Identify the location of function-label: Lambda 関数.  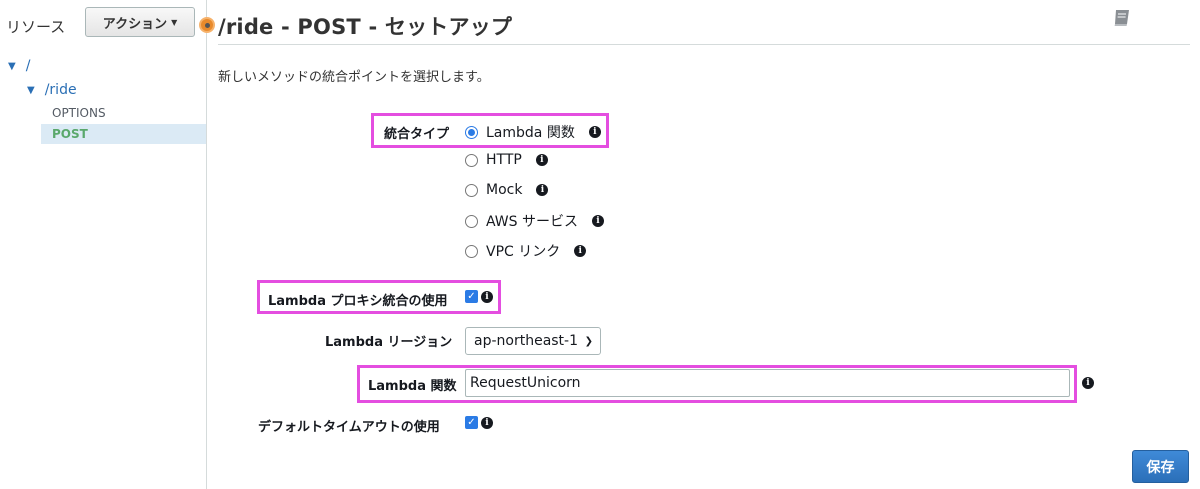
(412, 386).